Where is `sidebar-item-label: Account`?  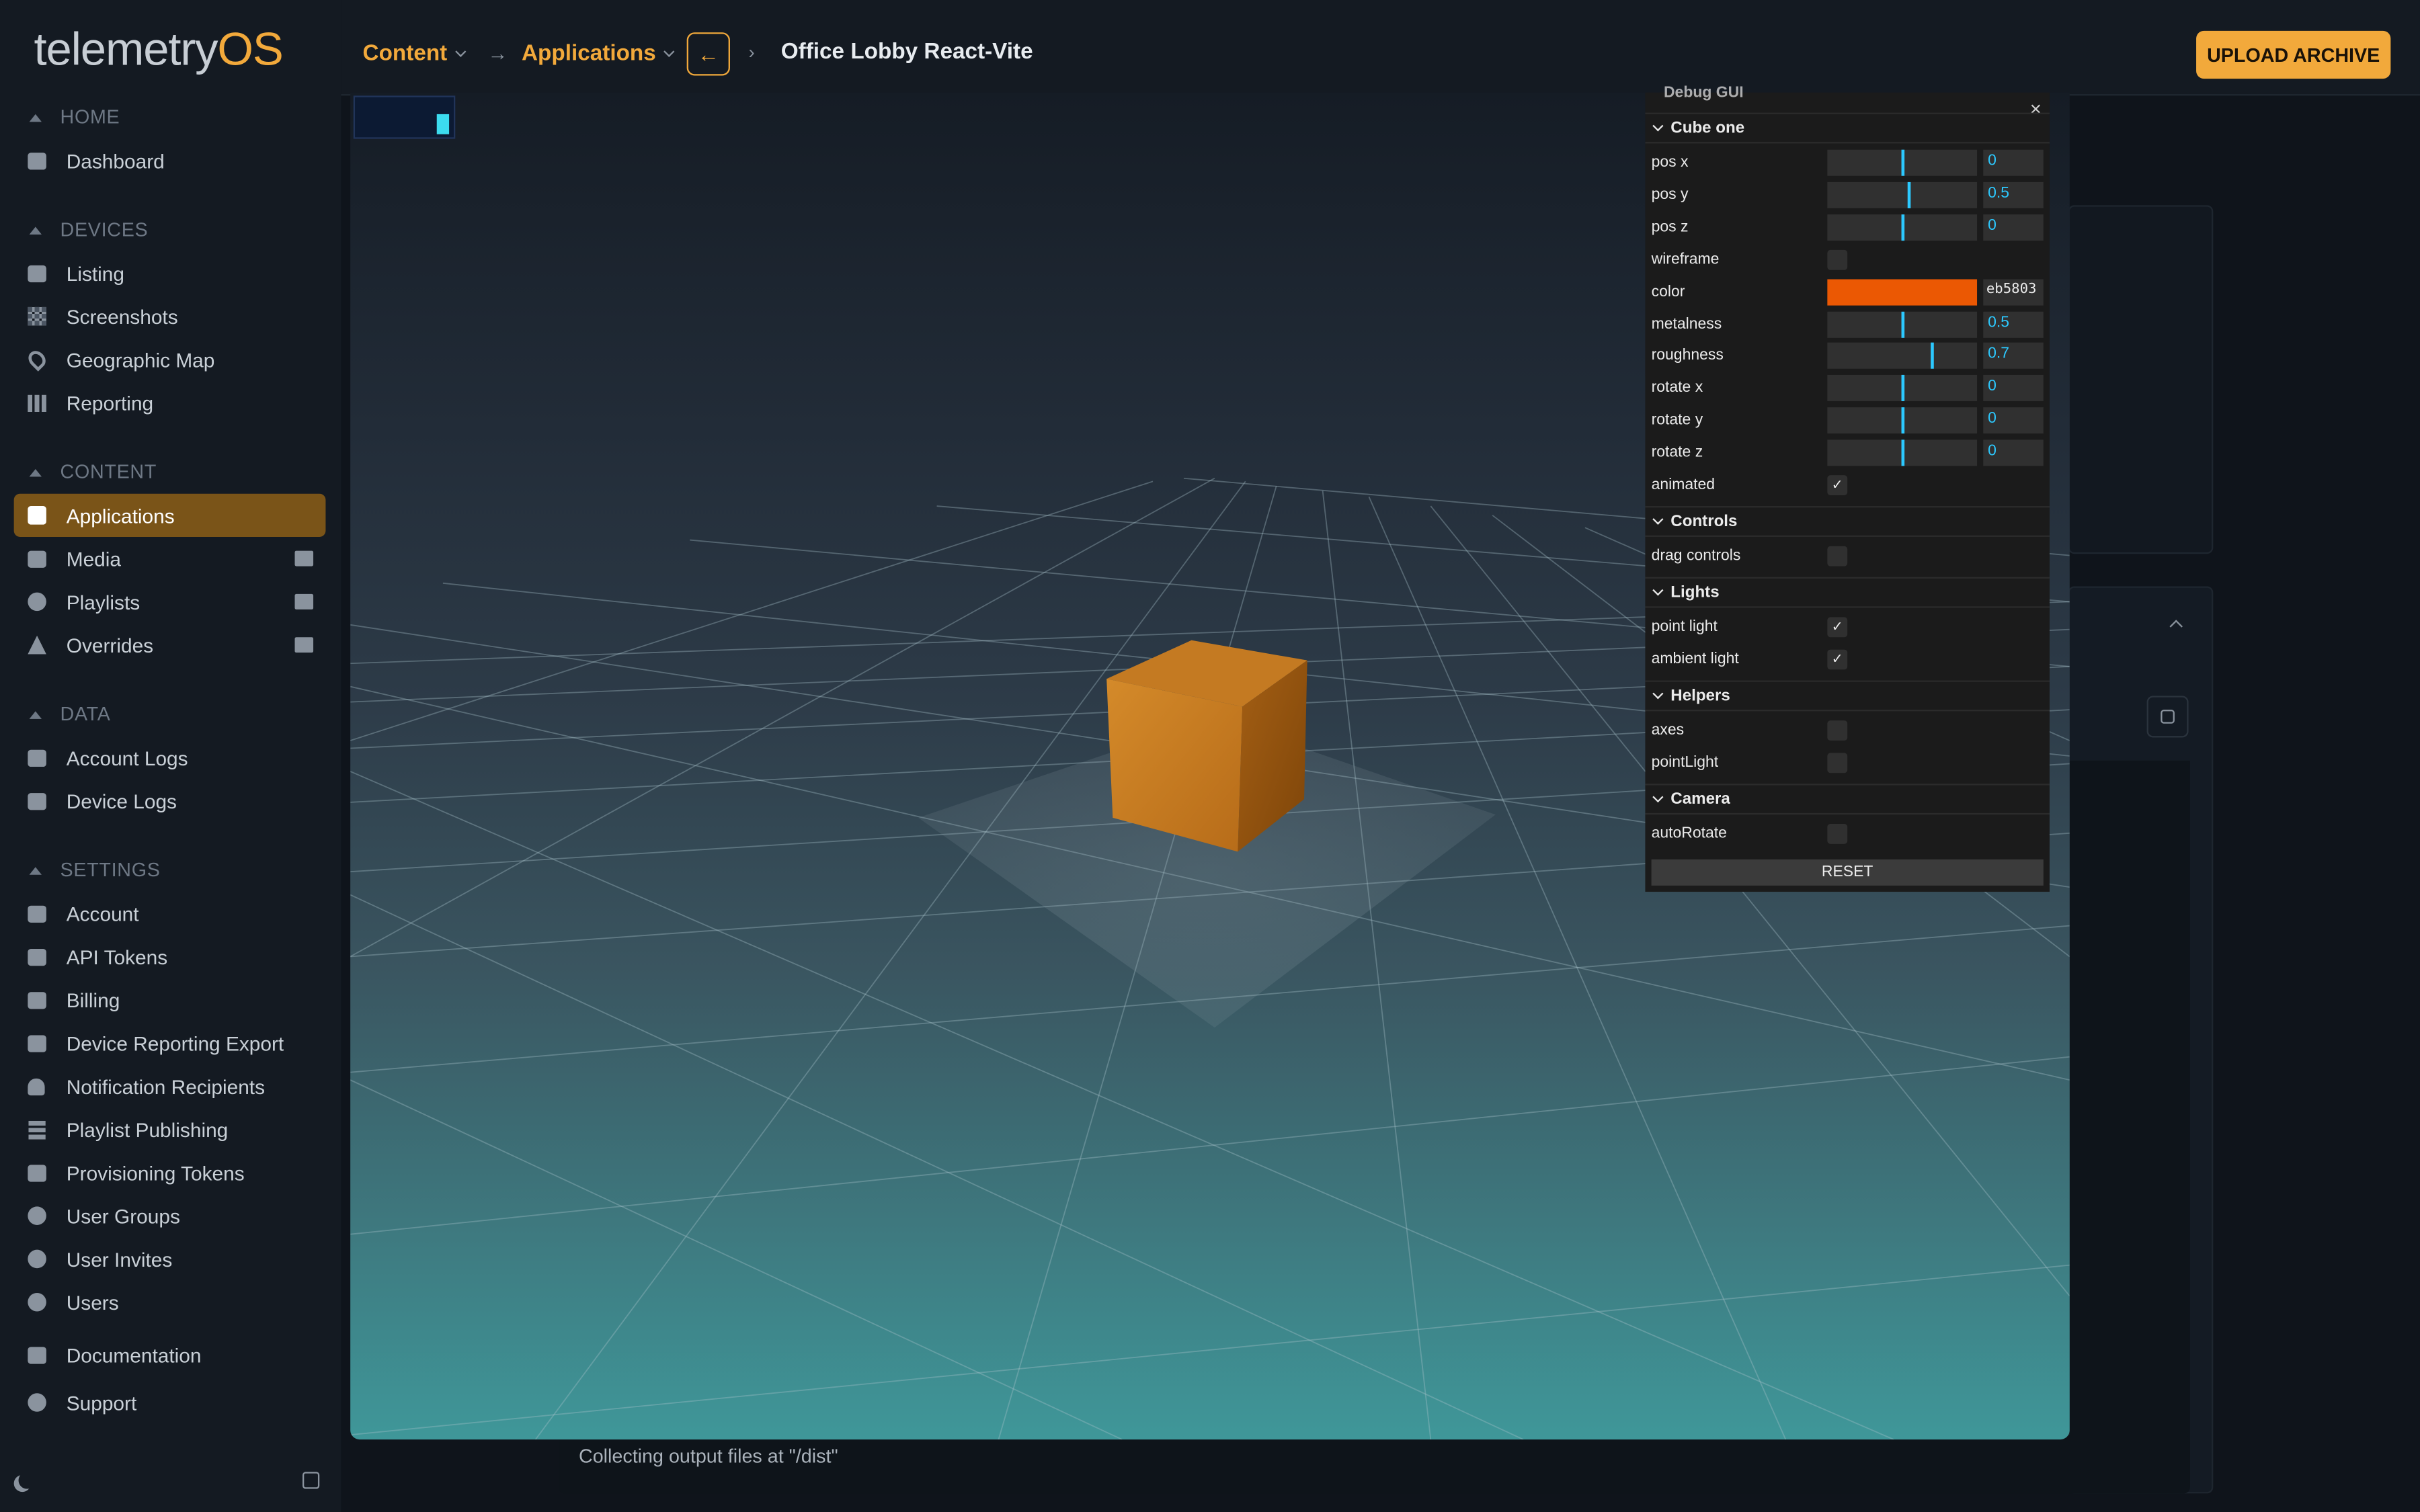 sidebar-item-label: Account is located at coordinates (103, 913).